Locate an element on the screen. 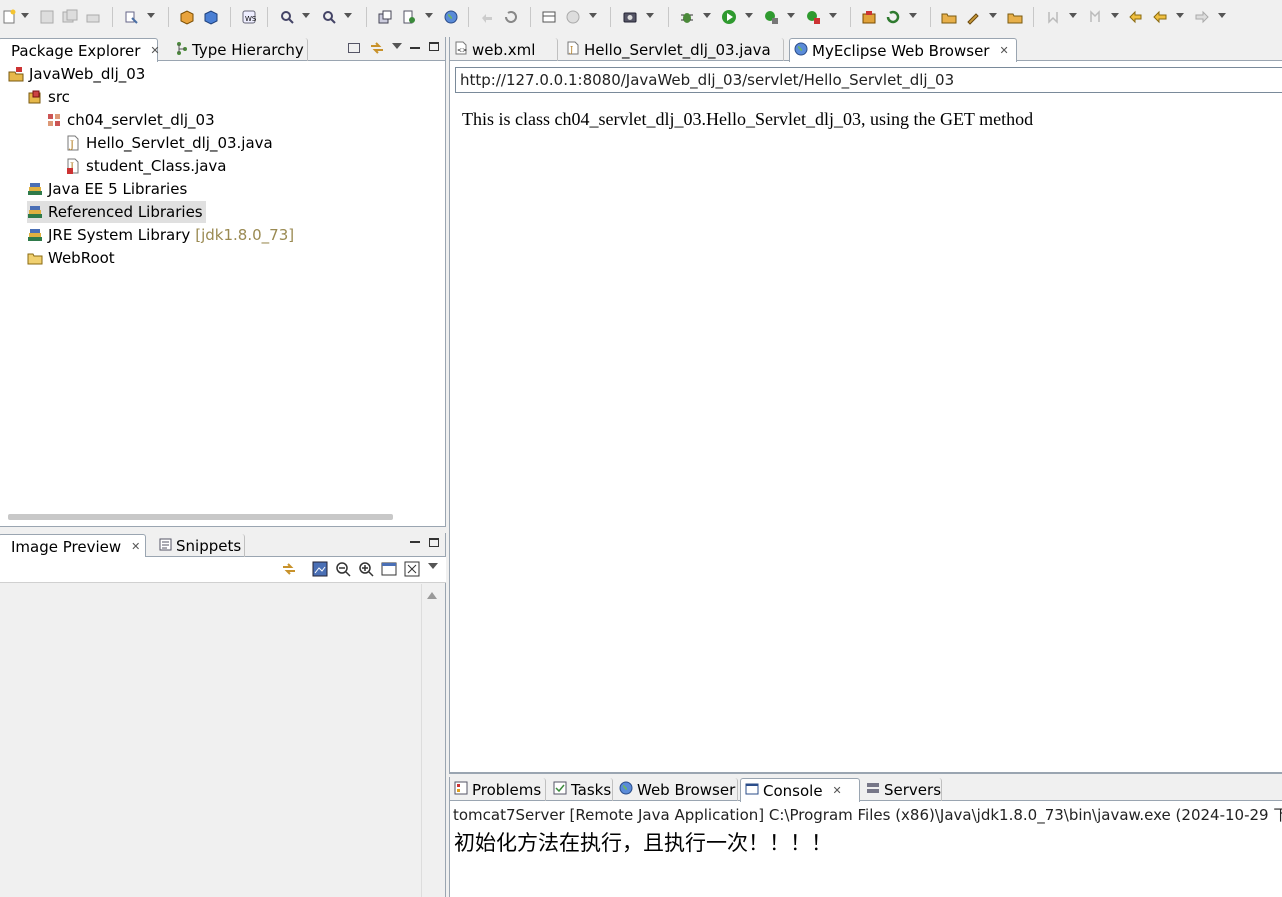 The image size is (1282, 897). new-dropdown-icon is located at coordinates (25, 15).